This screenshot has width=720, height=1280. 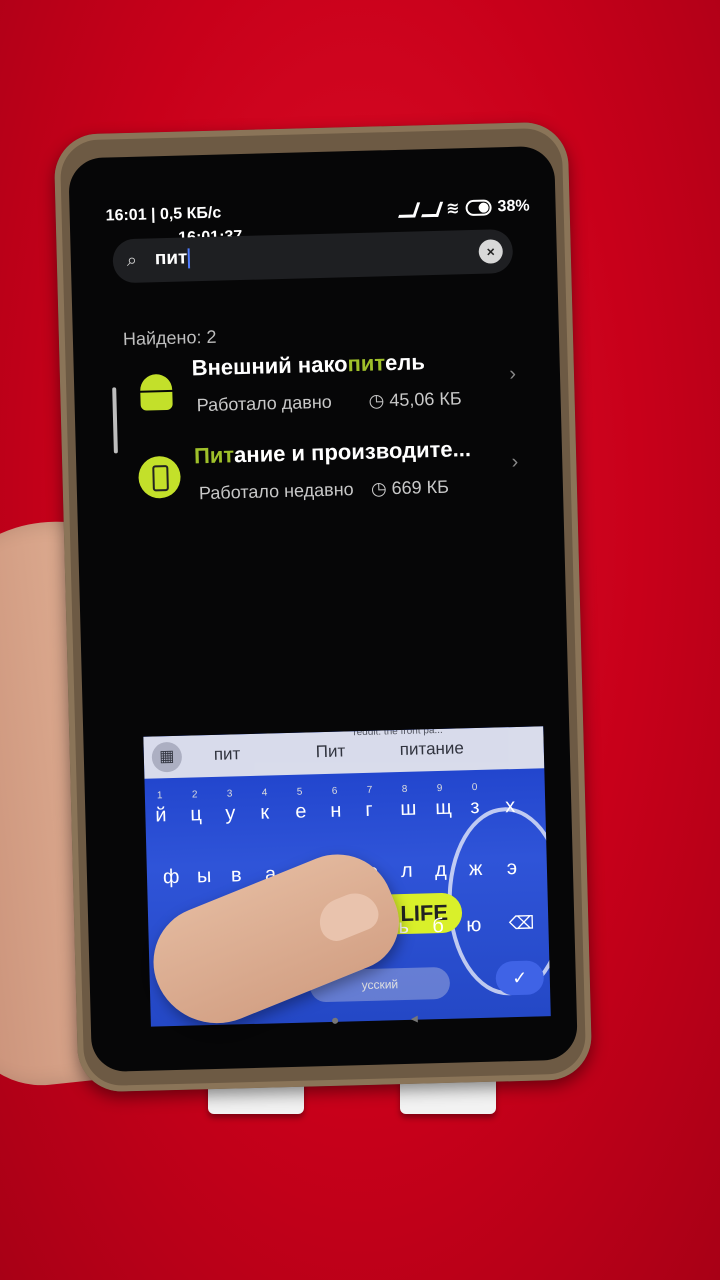 I want to click on key: 0з, so click(x=475, y=800).